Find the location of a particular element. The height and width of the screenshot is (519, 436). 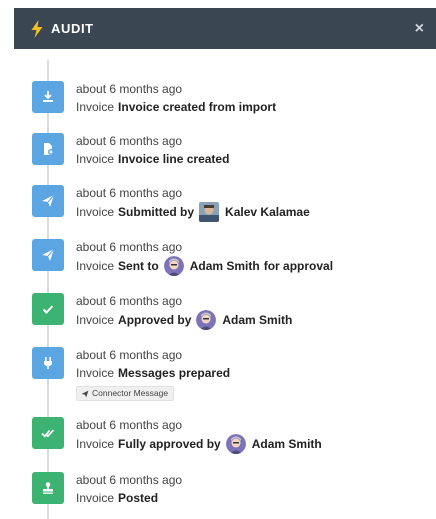

entry-action: Sent to is located at coordinates (138, 266).